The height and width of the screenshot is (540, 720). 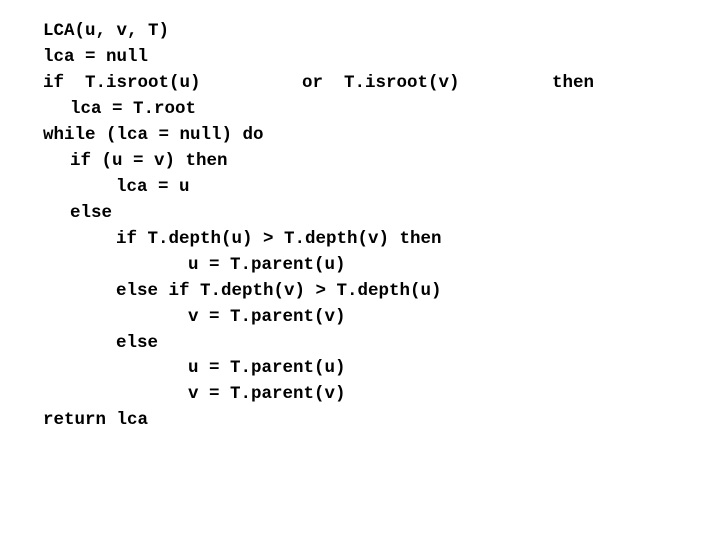 What do you see at coordinates (133, 109) in the screenshot?
I see `code-line-assign-root: lca = T.root` at bounding box center [133, 109].